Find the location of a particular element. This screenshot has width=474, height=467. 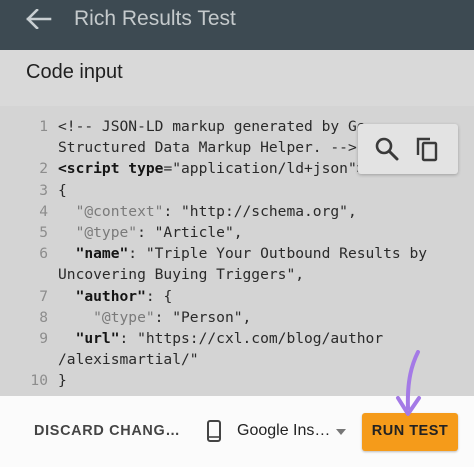

code-text: <script type="application/ld+json"> is located at coordinates (212, 169).